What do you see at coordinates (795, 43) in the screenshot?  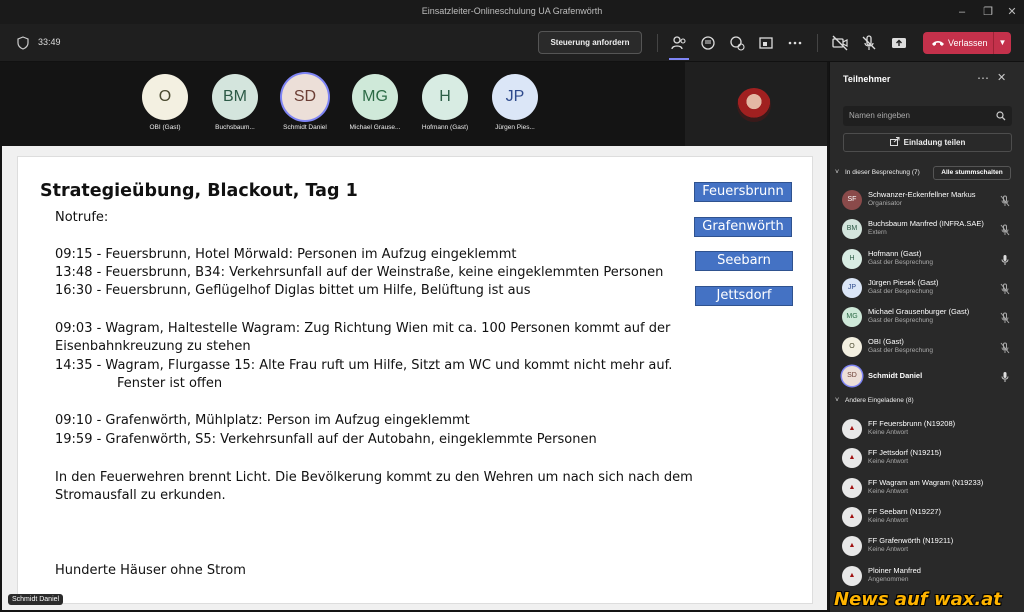 I see `more-icon` at bounding box center [795, 43].